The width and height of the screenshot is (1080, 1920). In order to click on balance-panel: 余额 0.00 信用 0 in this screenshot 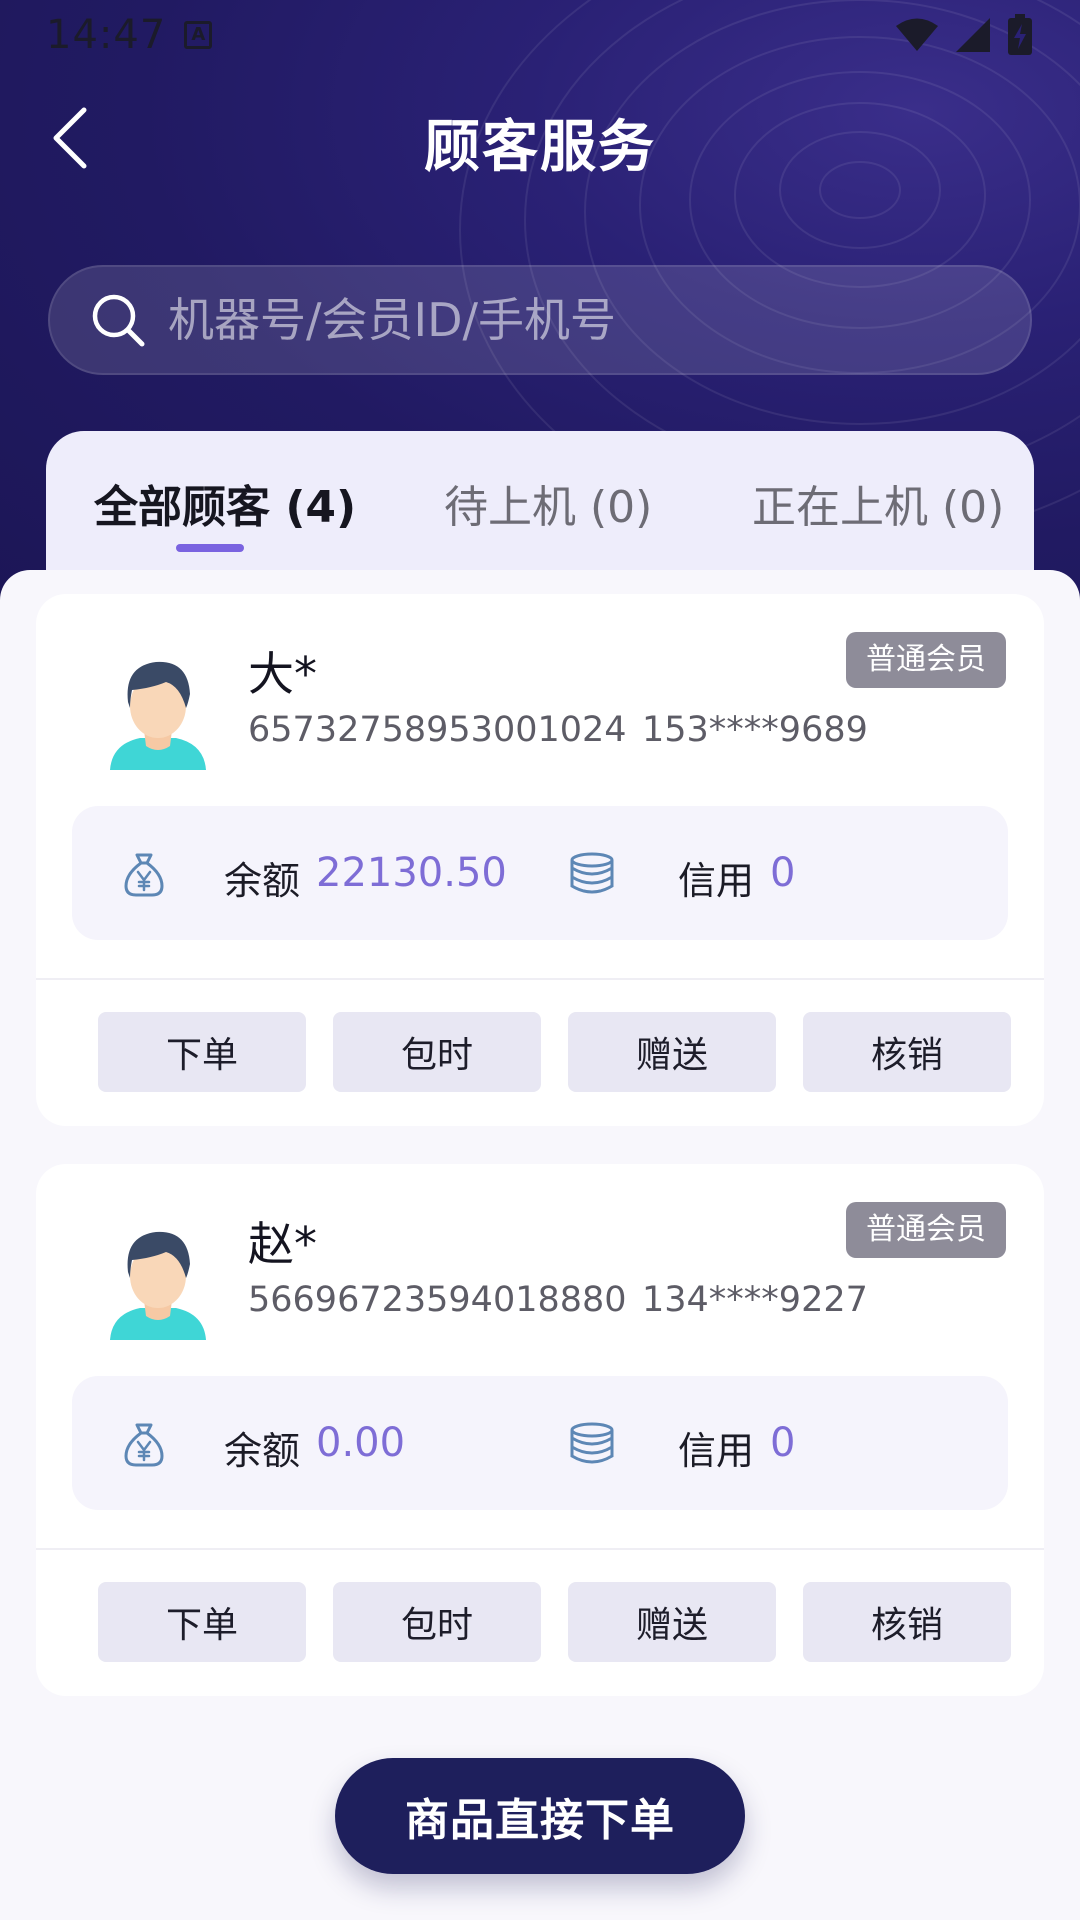, I will do `click(540, 1443)`.